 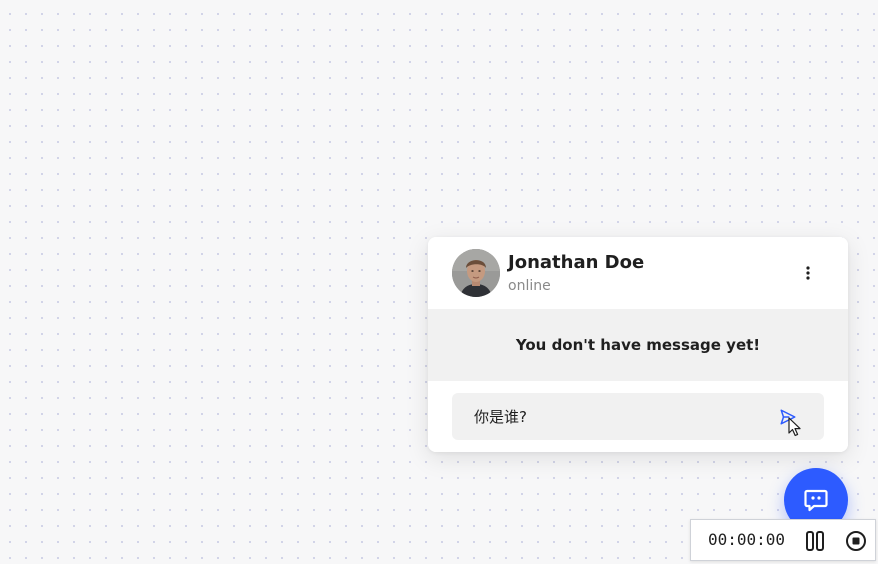 I want to click on chat-messages-area: You don't have message yet!, so click(x=638, y=345).